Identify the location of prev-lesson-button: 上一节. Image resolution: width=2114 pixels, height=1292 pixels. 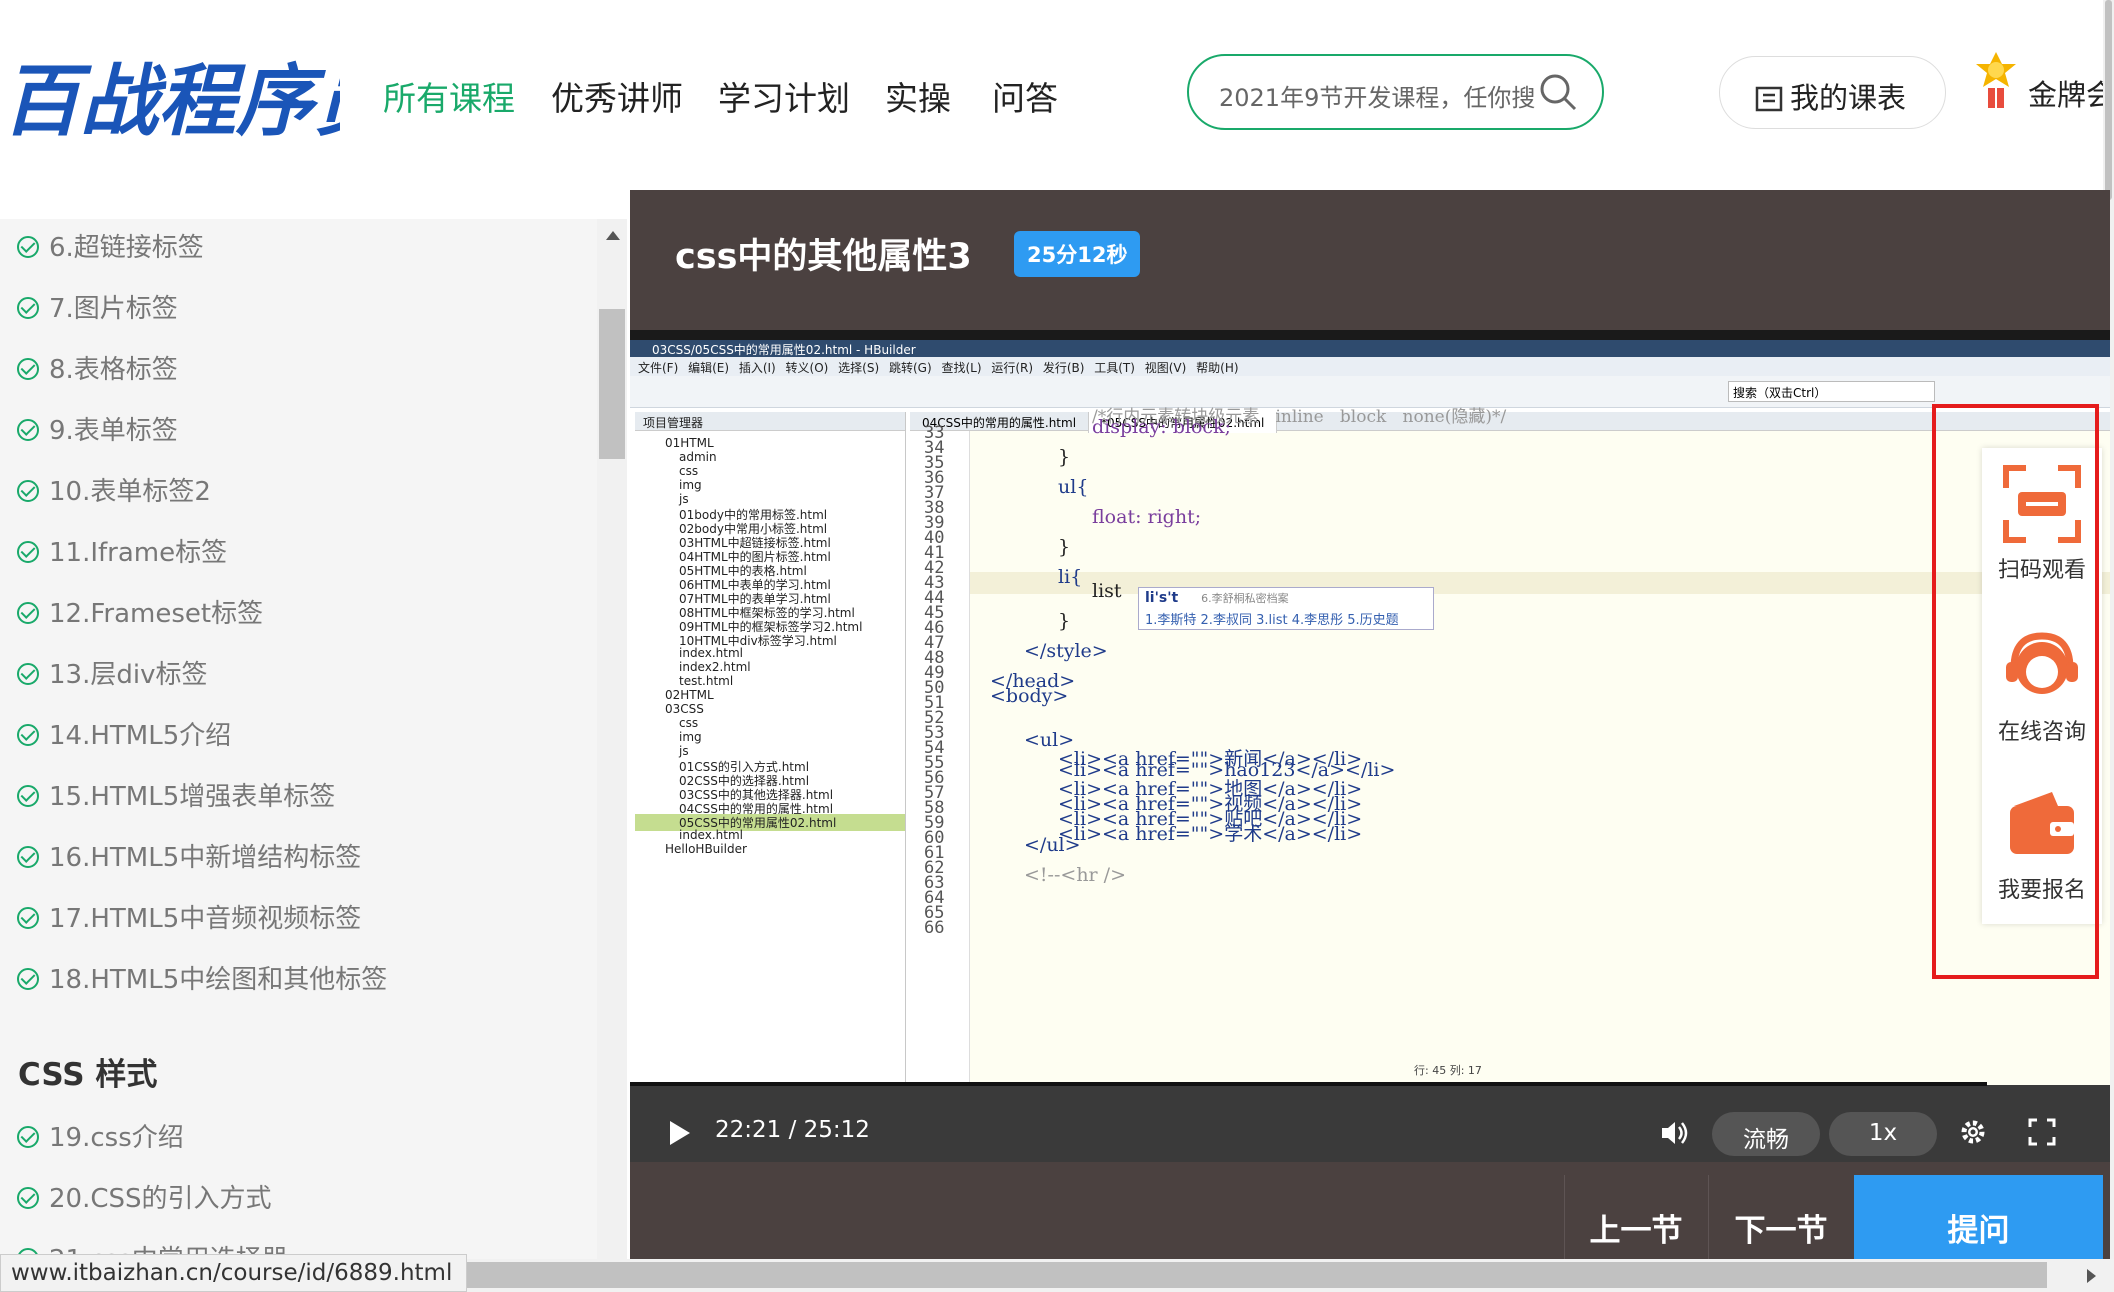
(1635, 1217).